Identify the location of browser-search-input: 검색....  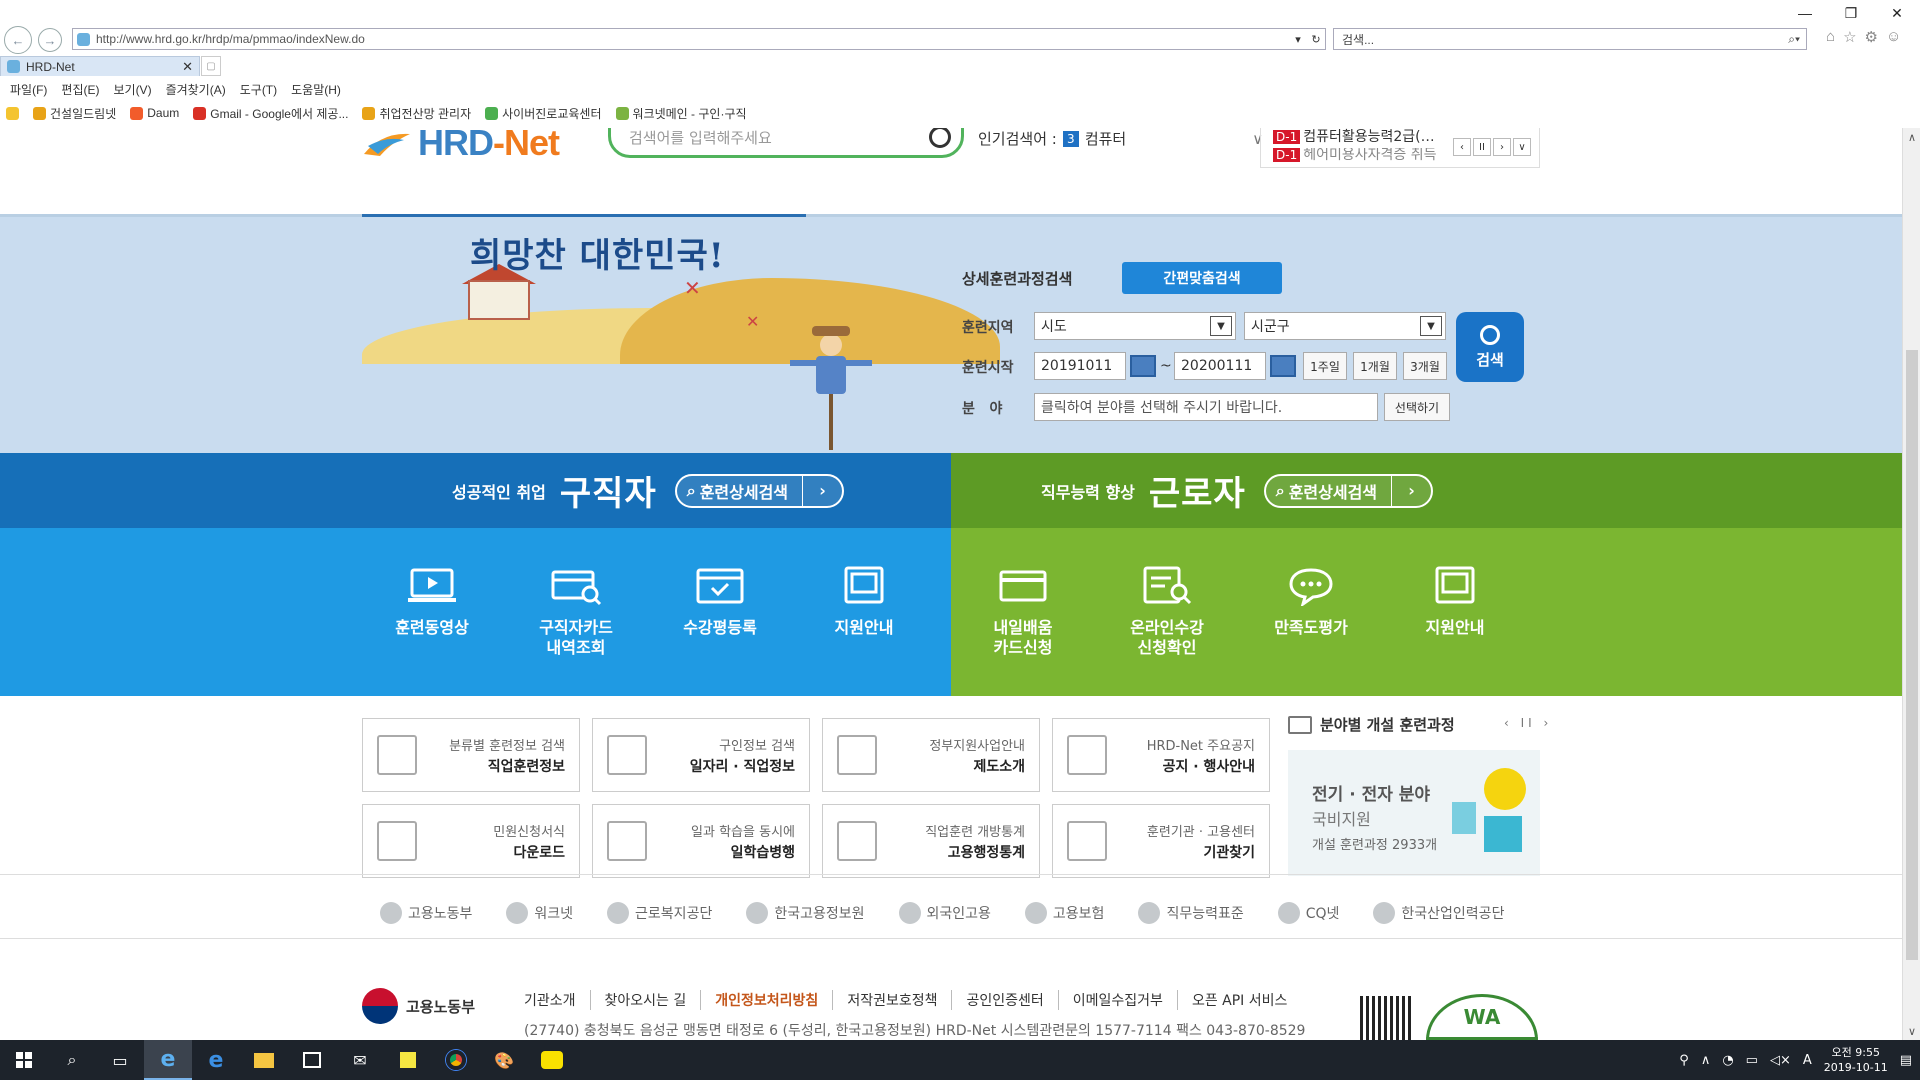
(1565, 39).